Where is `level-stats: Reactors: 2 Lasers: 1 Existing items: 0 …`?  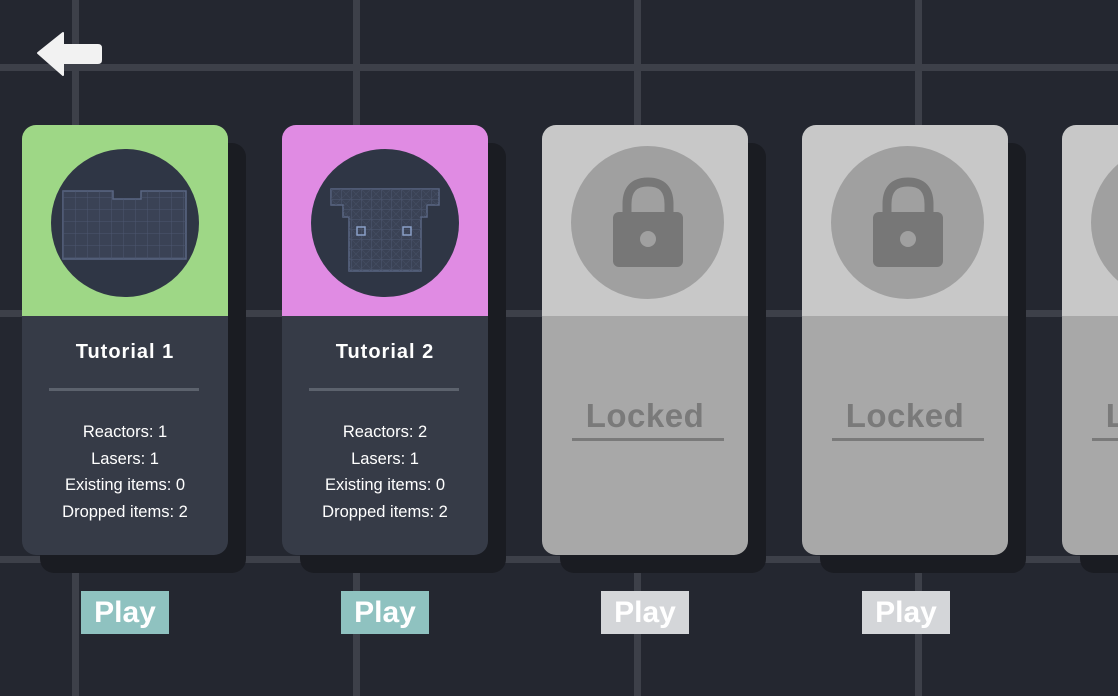
level-stats: Reactors: 2 Lasers: 1 Existing items: 0 … is located at coordinates (385, 472).